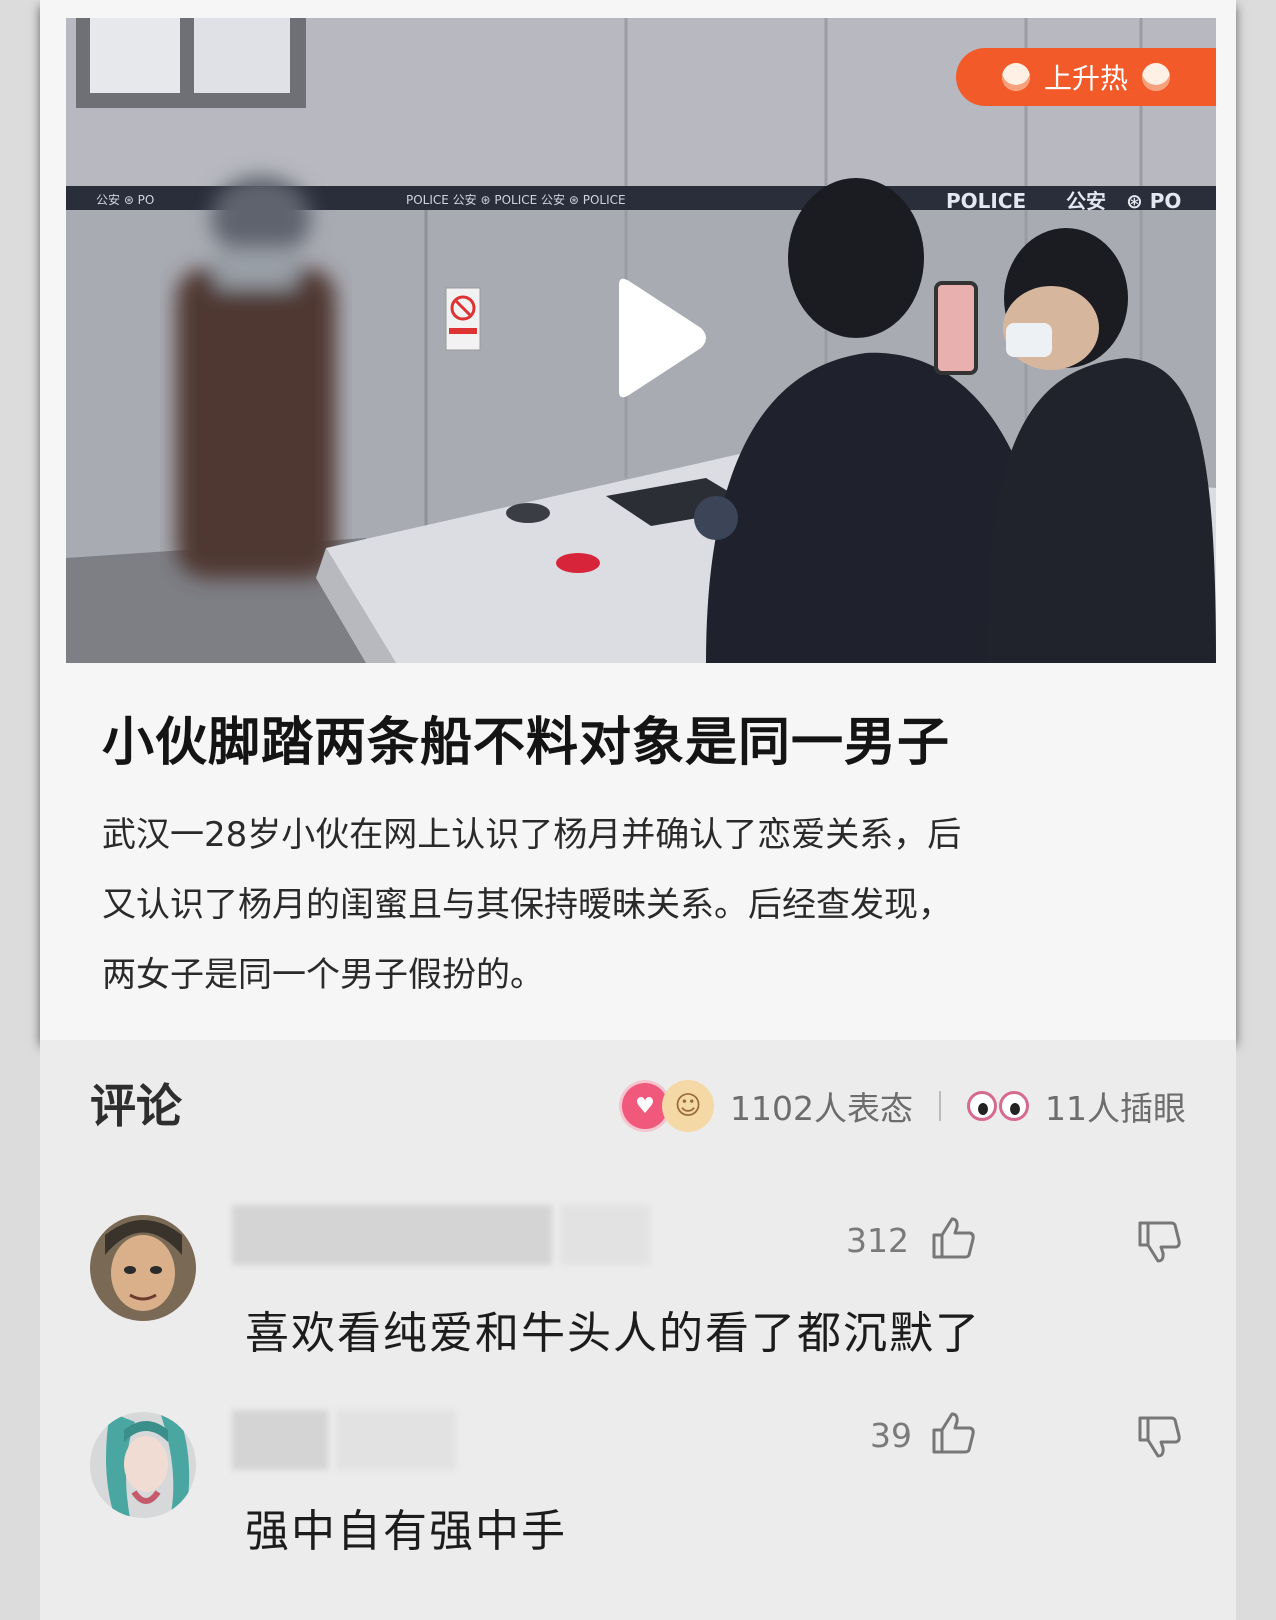 The width and height of the screenshot is (1276, 1620). What do you see at coordinates (1086, 201) in the screenshot?
I see `svg-text: 公安` at bounding box center [1086, 201].